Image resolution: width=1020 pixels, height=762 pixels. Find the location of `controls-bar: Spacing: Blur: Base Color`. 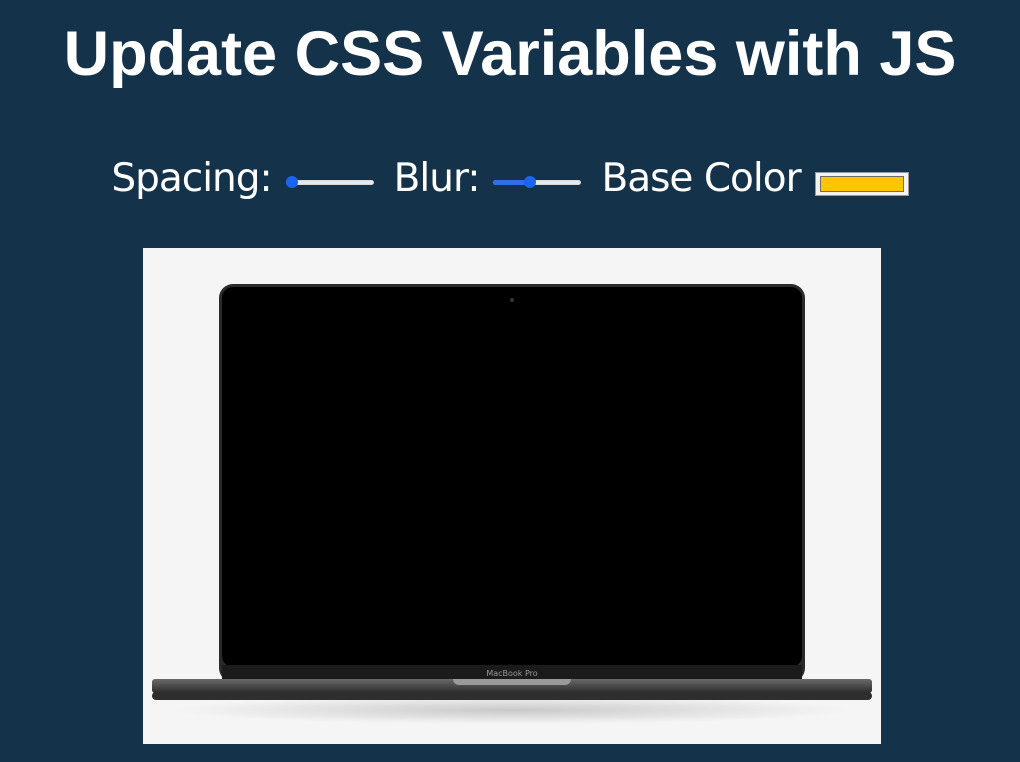

controls-bar: Spacing: Blur: Base Color is located at coordinates (510, 178).